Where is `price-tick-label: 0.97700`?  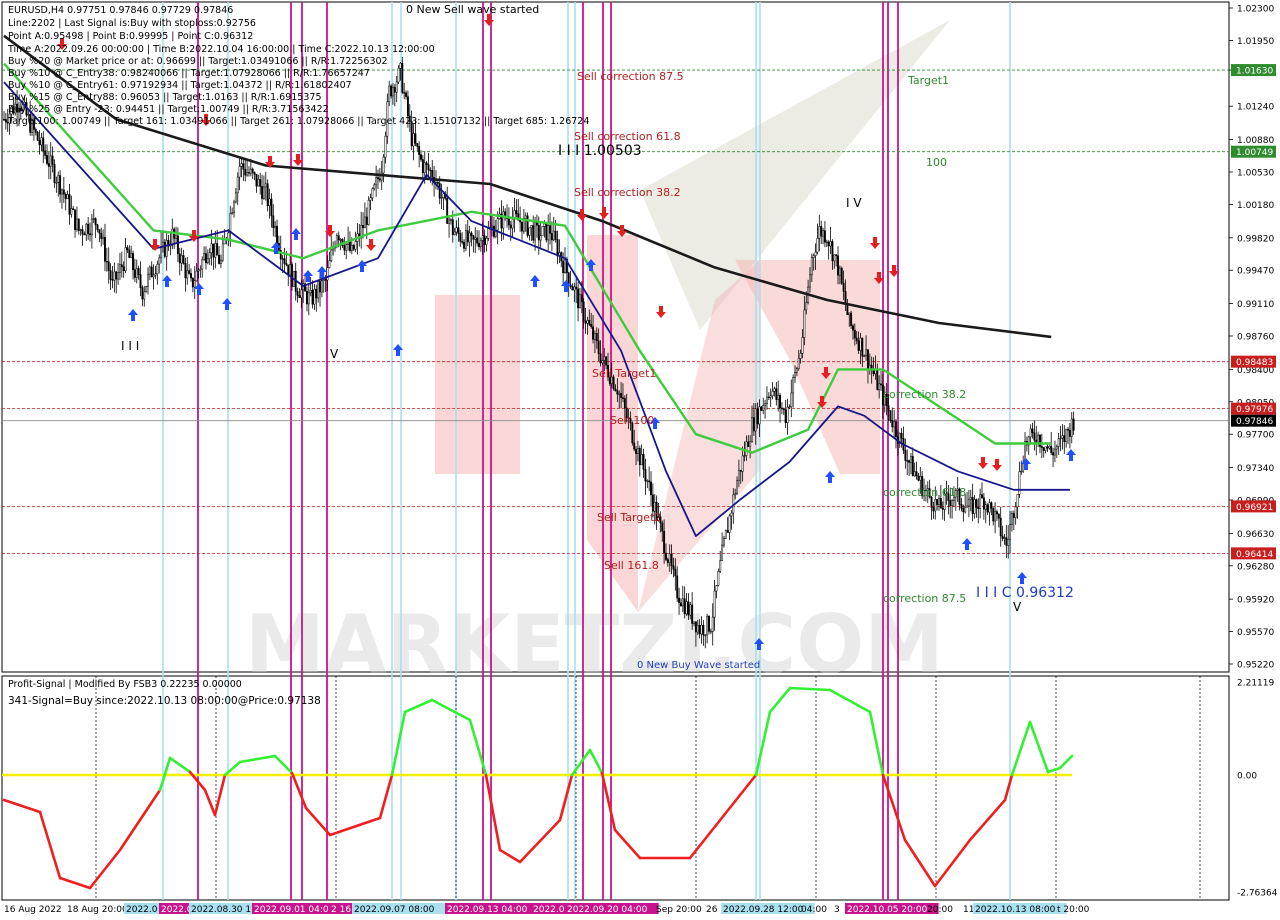
price-tick-label: 0.97700 is located at coordinates (1255, 436).